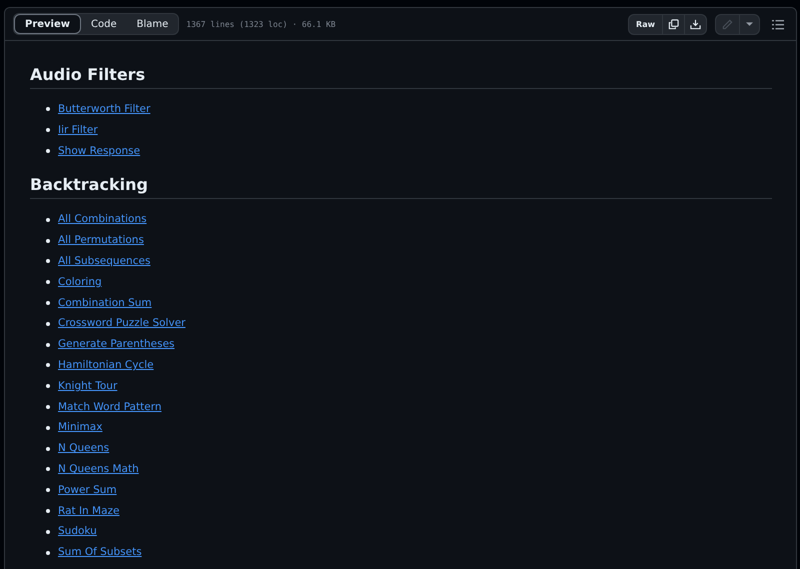 The image size is (800, 569). What do you see at coordinates (110, 407) in the screenshot?
I see `list-link: Match Word Pattern` at bounding box center [110, 407].